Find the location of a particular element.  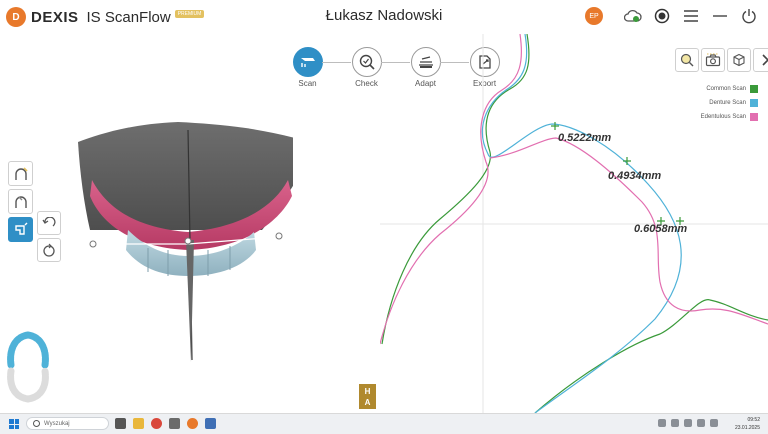

left-toolbar is located at coordinates (20, 203).